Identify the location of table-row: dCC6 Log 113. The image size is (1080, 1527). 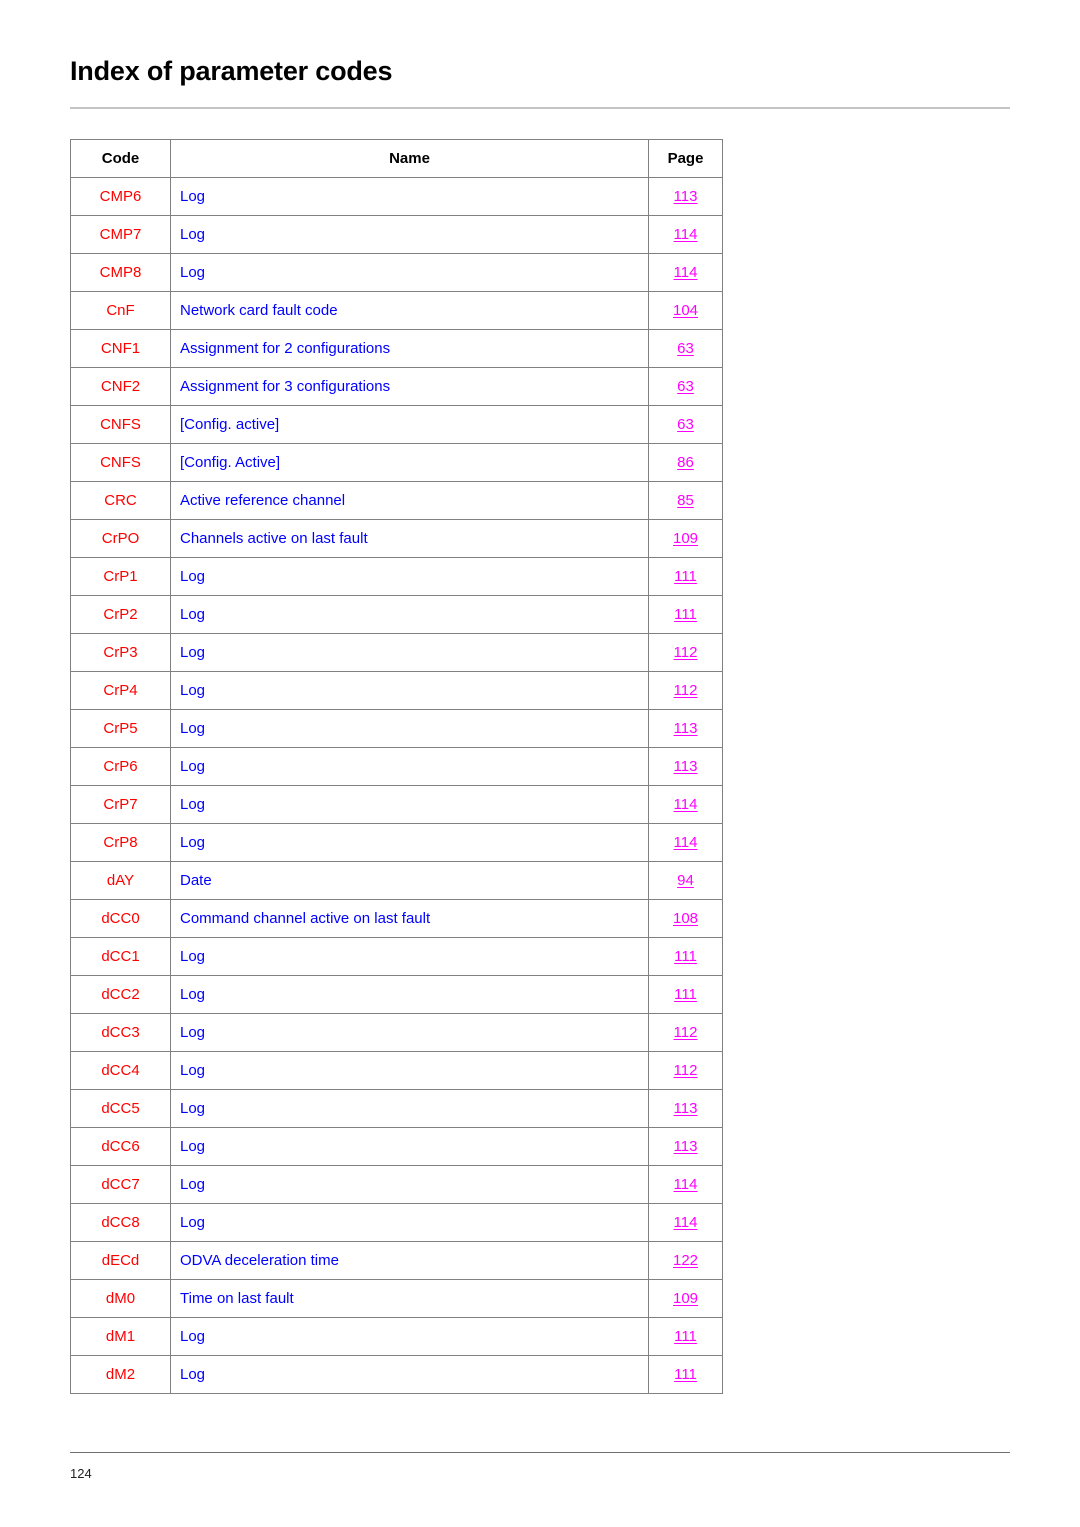
(396, 1146).